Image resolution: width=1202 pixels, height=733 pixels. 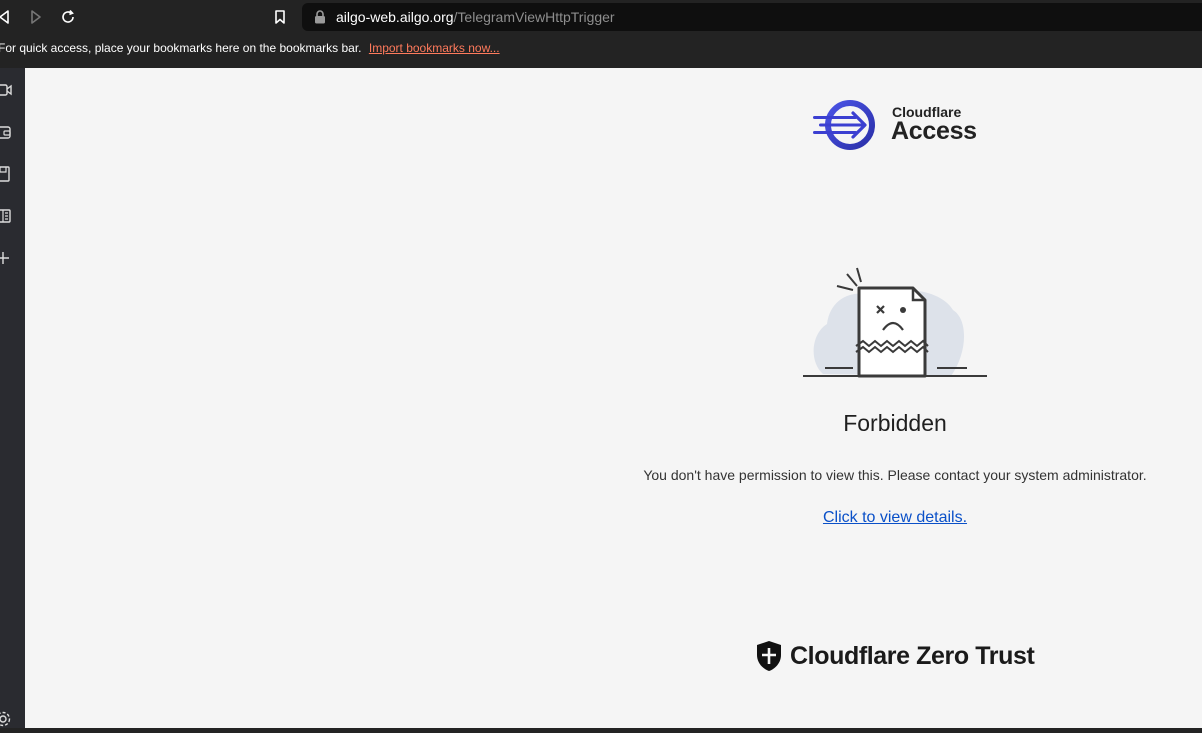 What do you see at coordinates (912, 656) in the screenshot?
I see `footer-logo-text: Cloudflare Zero Trust` at bounding box center [912, 656].